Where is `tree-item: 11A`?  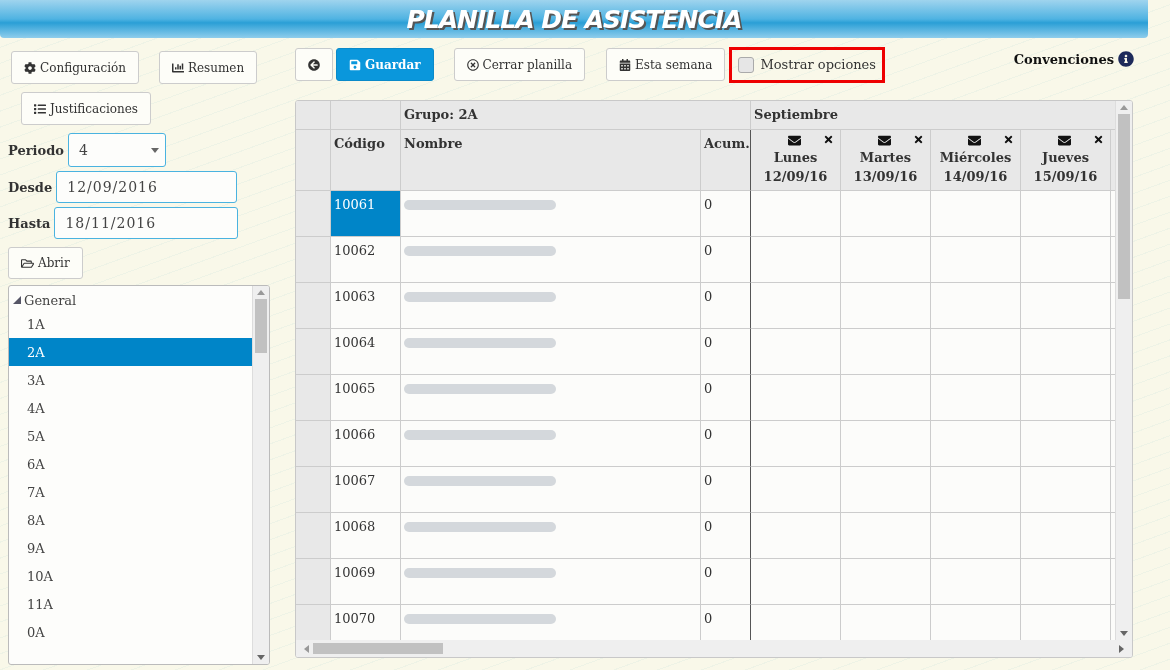 tree-item: 11A is located at coordinates (130, 604).